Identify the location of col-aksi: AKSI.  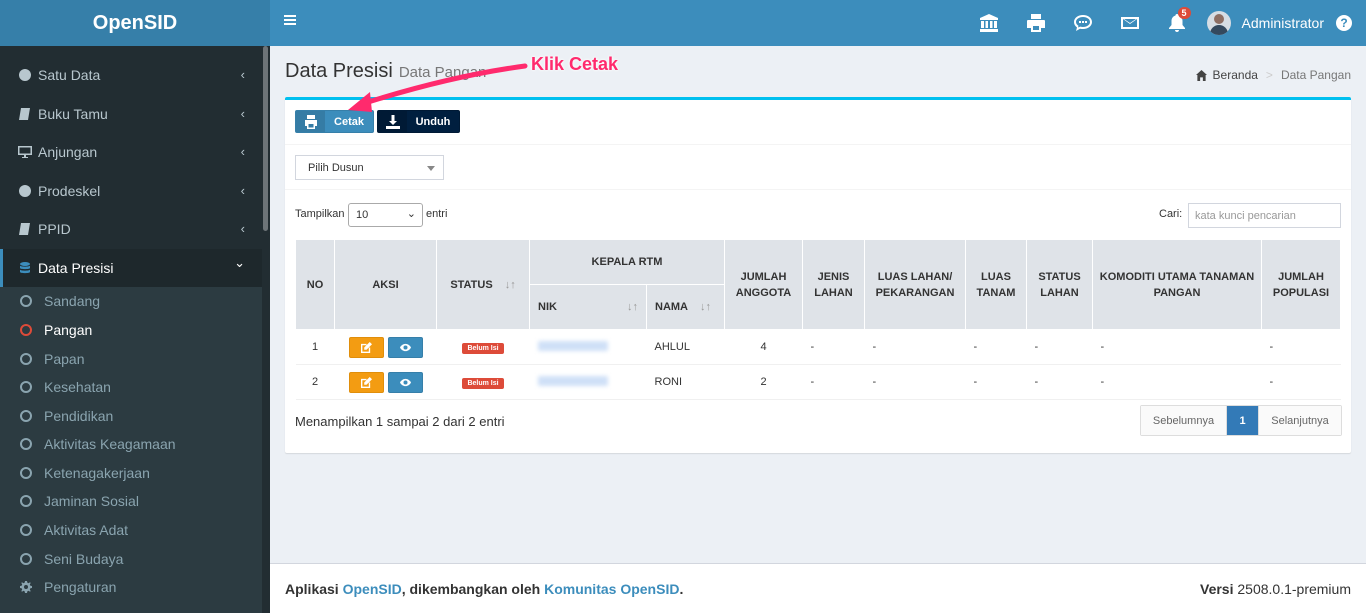
(385, 284).